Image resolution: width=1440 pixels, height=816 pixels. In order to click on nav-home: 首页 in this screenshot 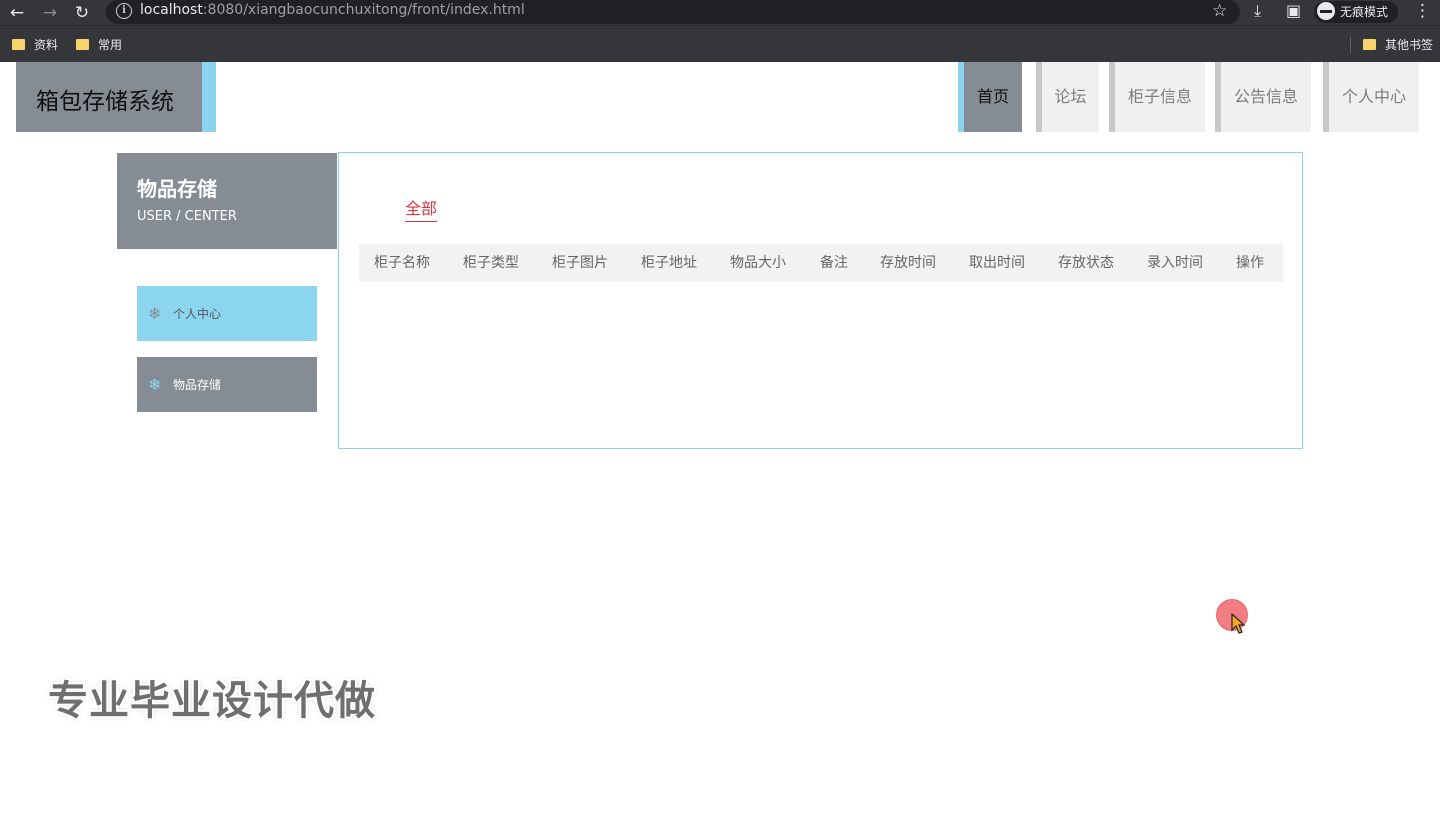, I will do `click(990, 97)`.